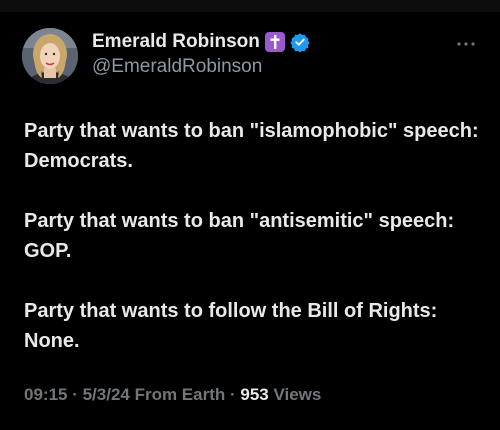 This screenshot has width=500, height=430. What do you see at coordinates (250, 6) in the screenshot?
I see `top-divider-strip` at bounding box center [250, 6].